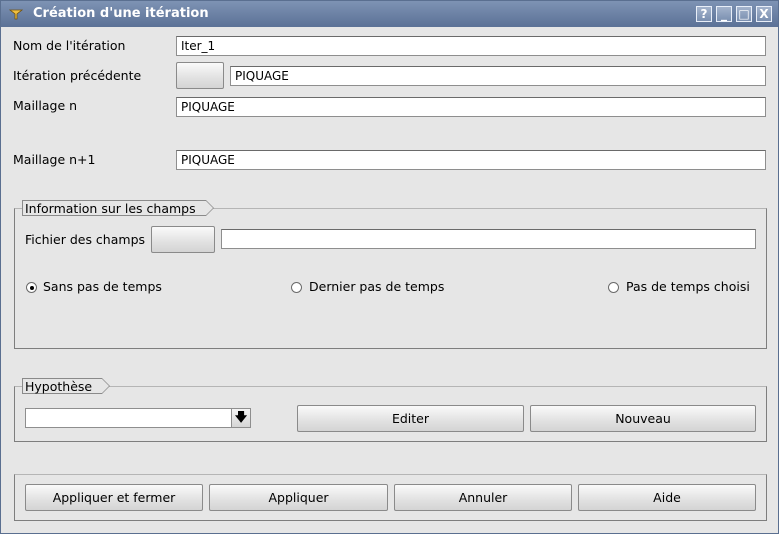 Image resolution: width=779 pixels, height=534 pixels. What do you see at coordinates (471, 46) in the screenshot?
I see `iteration-name-field: Iter_1` at bounding box center [471, 46].